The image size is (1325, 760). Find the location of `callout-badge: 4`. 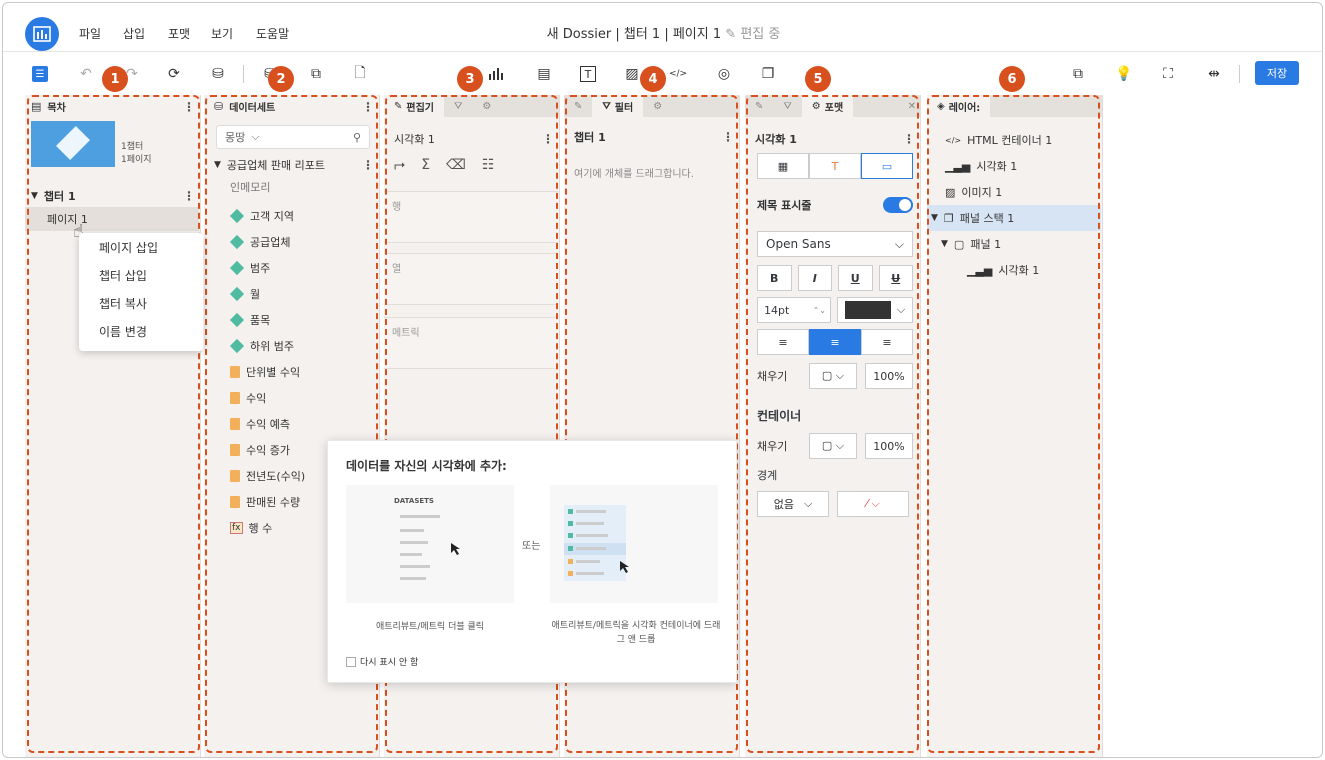

callout-badge: 4 is located at coordinates (653, 79).